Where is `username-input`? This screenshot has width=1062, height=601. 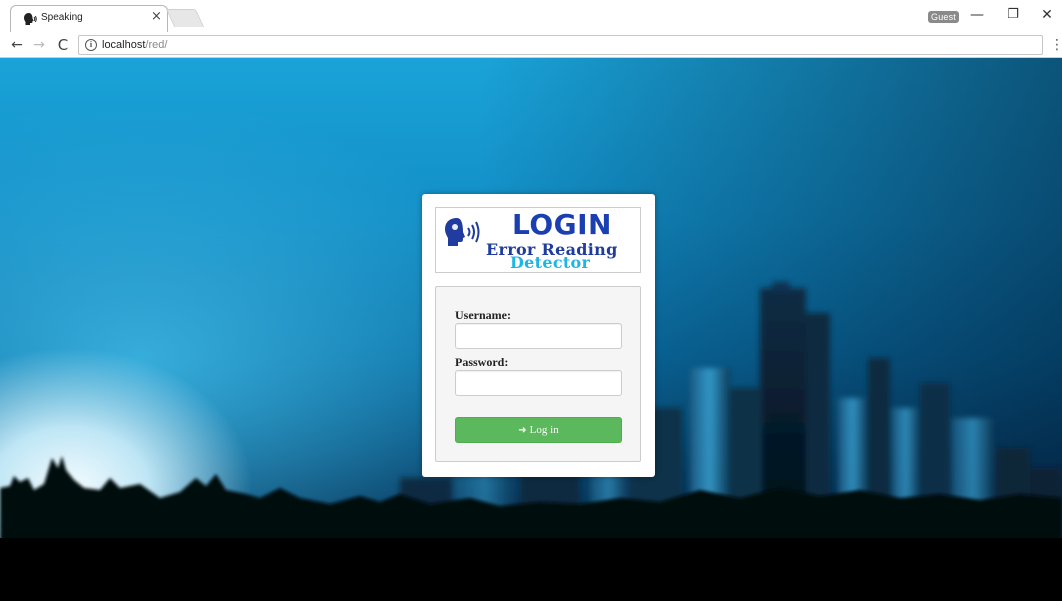
username-input is located at coordinates (538, 336).